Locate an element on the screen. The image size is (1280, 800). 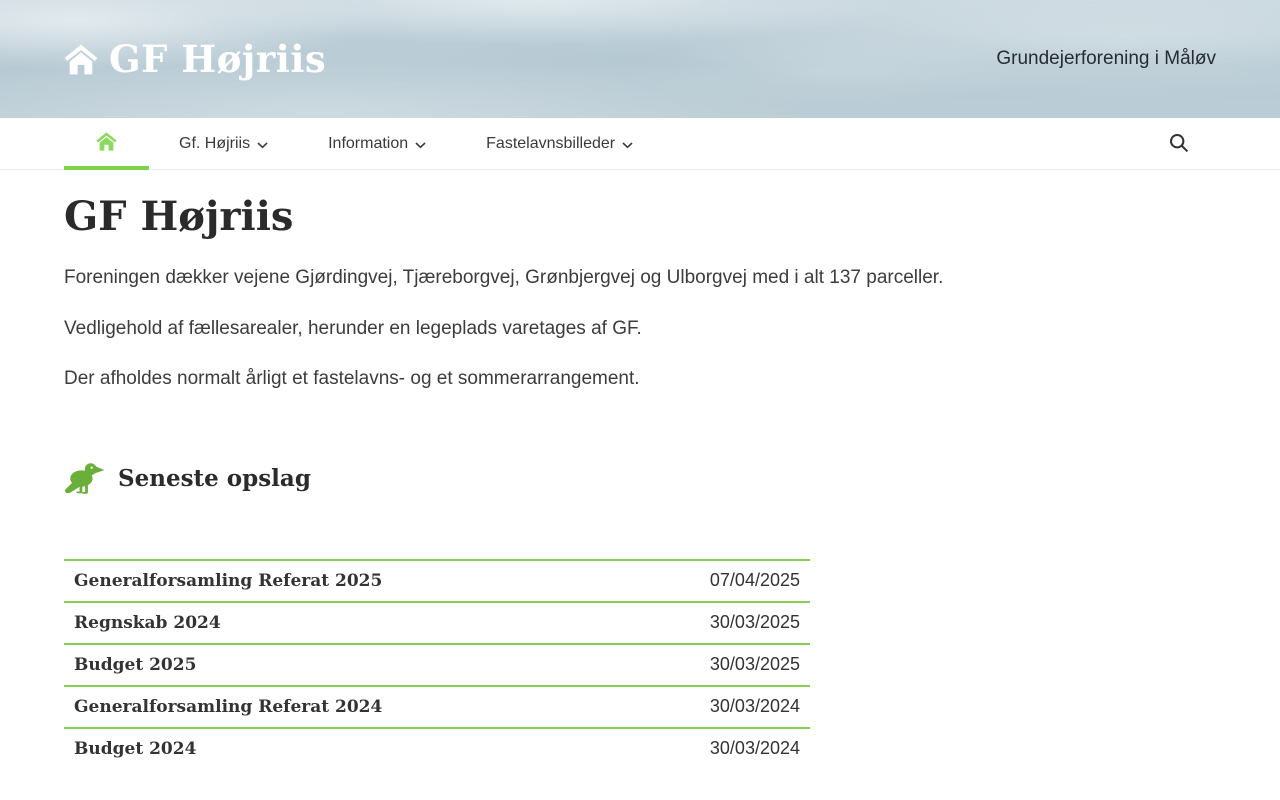
site-tagline: Grundejerforening i Måløv is located at coordinates (1106, 58).